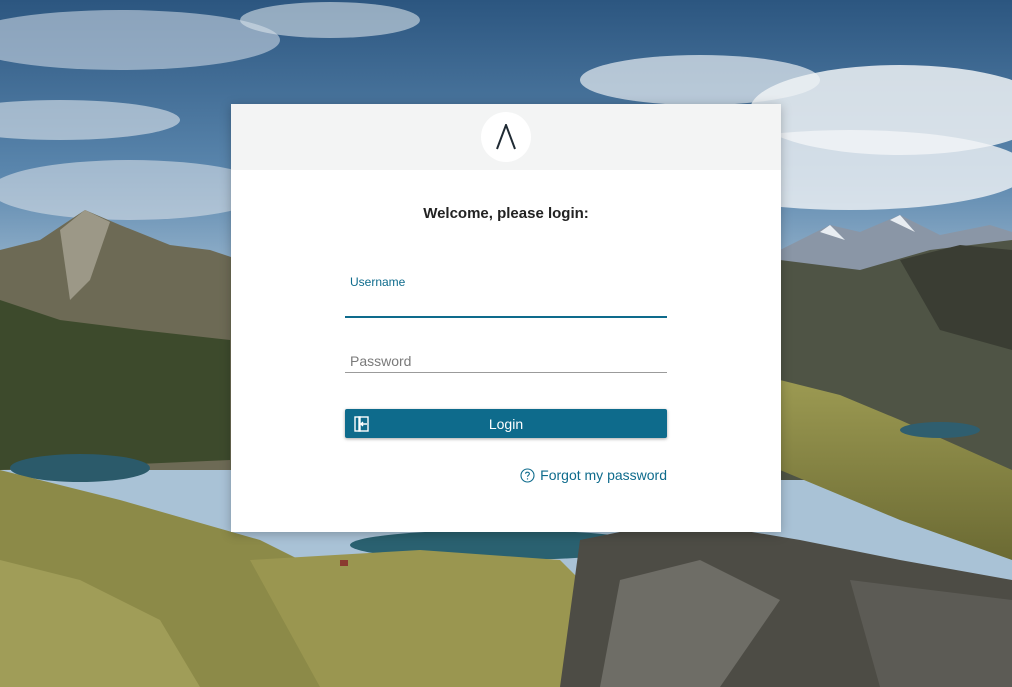  I want to click on password-input, so click(505, 361).